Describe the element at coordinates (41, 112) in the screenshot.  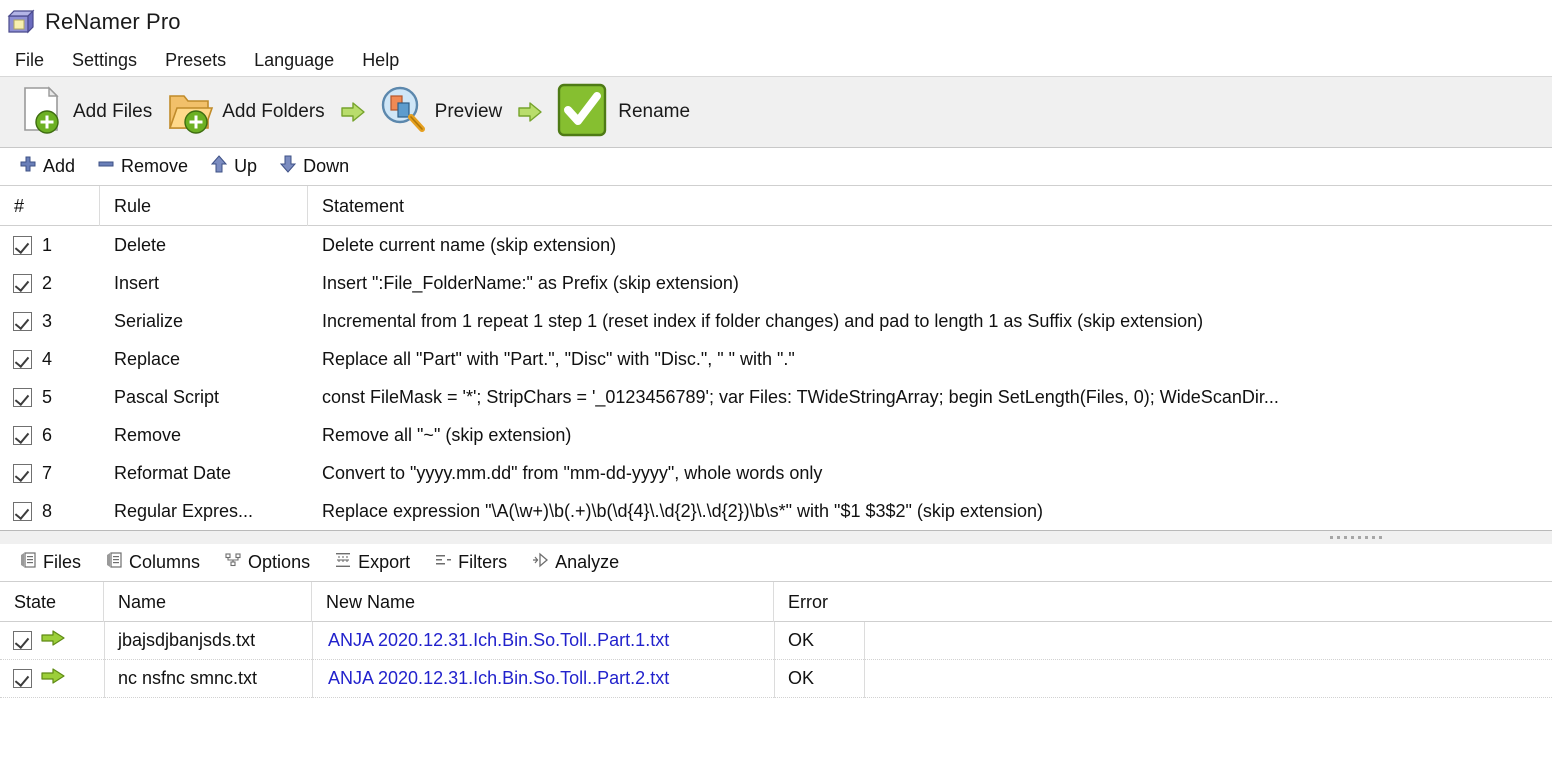
I see `add-files-icon` at that location.